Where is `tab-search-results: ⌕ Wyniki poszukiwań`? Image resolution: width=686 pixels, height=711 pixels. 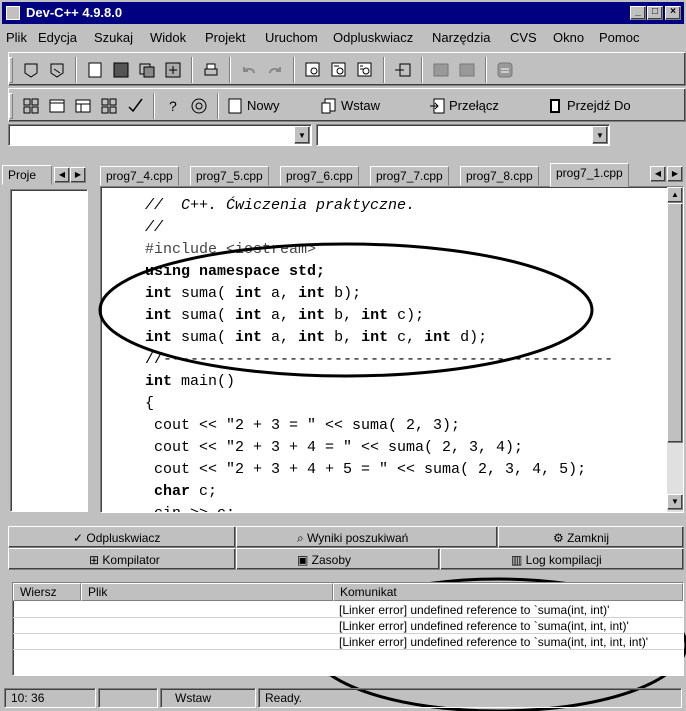 tab-search-results: ⌕ Wyniki poszukiwań is located at coordinates (367, 537).